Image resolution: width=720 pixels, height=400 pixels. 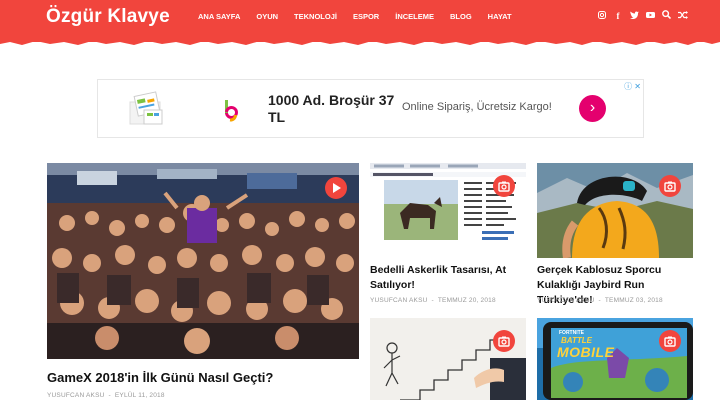 I want to click on post-date: EYLÜL 11, 2018, so click(x=139, y=395).